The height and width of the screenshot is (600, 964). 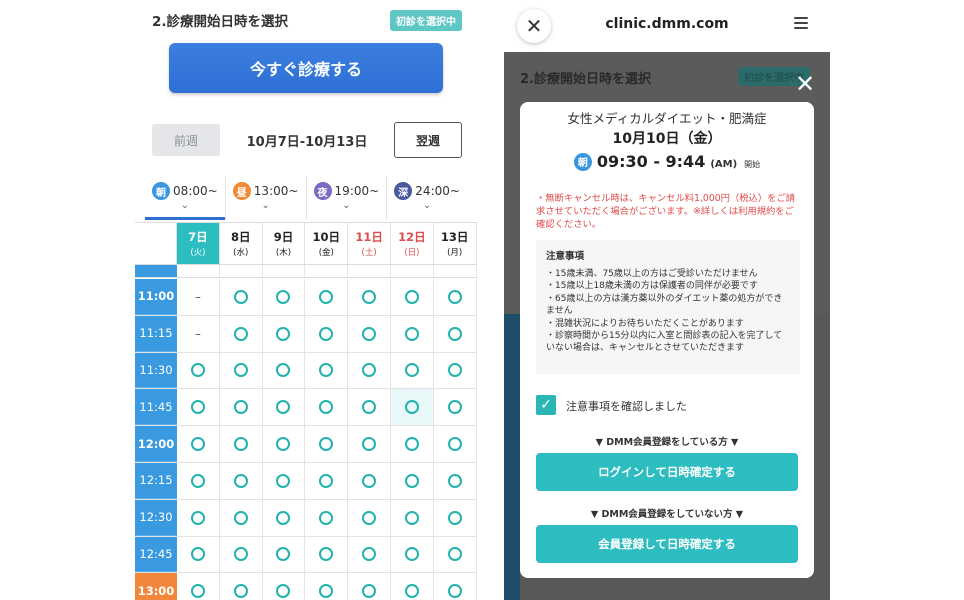 What do you see at coordinates (652, 274) in the screenshot?
I see `note-item: ・15歳未満、75歳以上の方はご受診いただけません` at bounding box center [652, 274].